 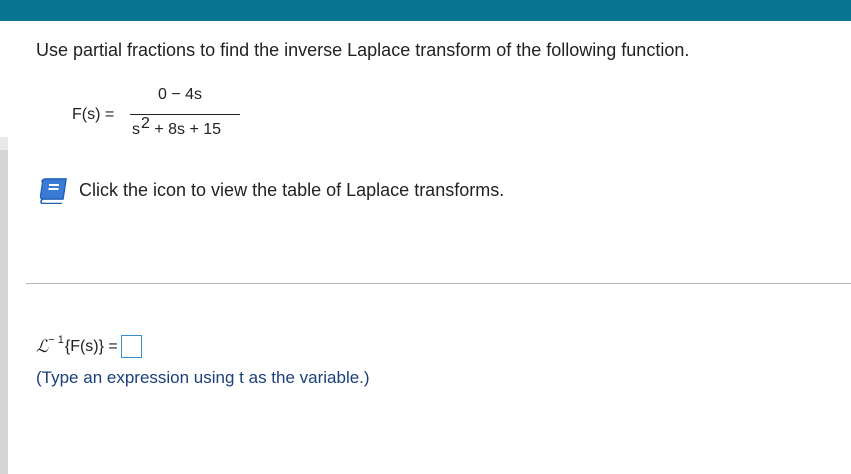 I want to click on function-label: F(s) =, so click(x=93, y=114).